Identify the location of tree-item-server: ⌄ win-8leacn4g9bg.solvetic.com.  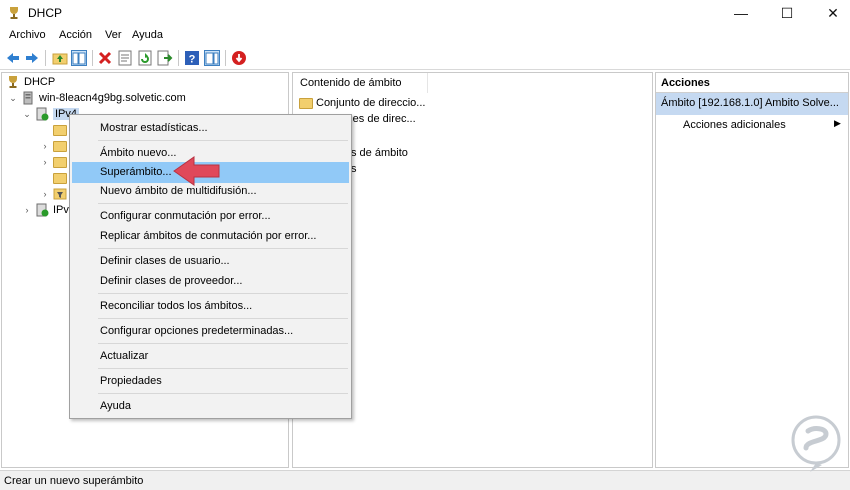
(97, 98).